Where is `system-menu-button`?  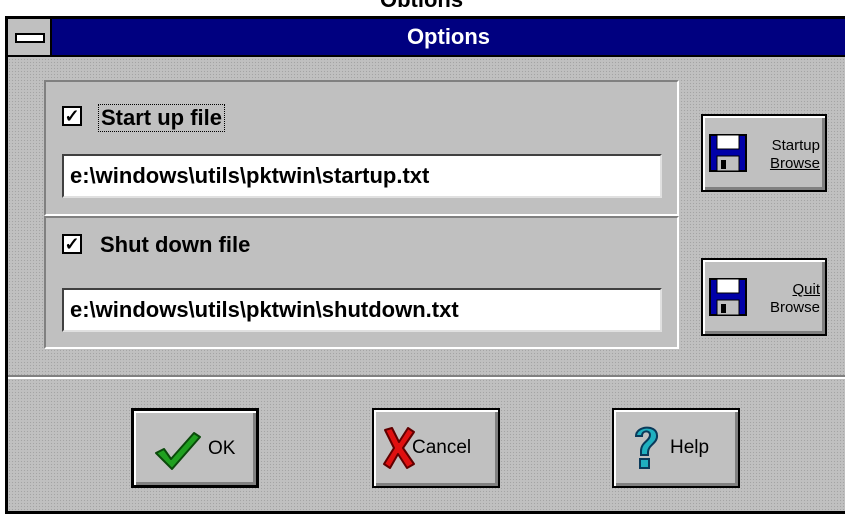 system-menu-button is located at coordinates (30, 37).